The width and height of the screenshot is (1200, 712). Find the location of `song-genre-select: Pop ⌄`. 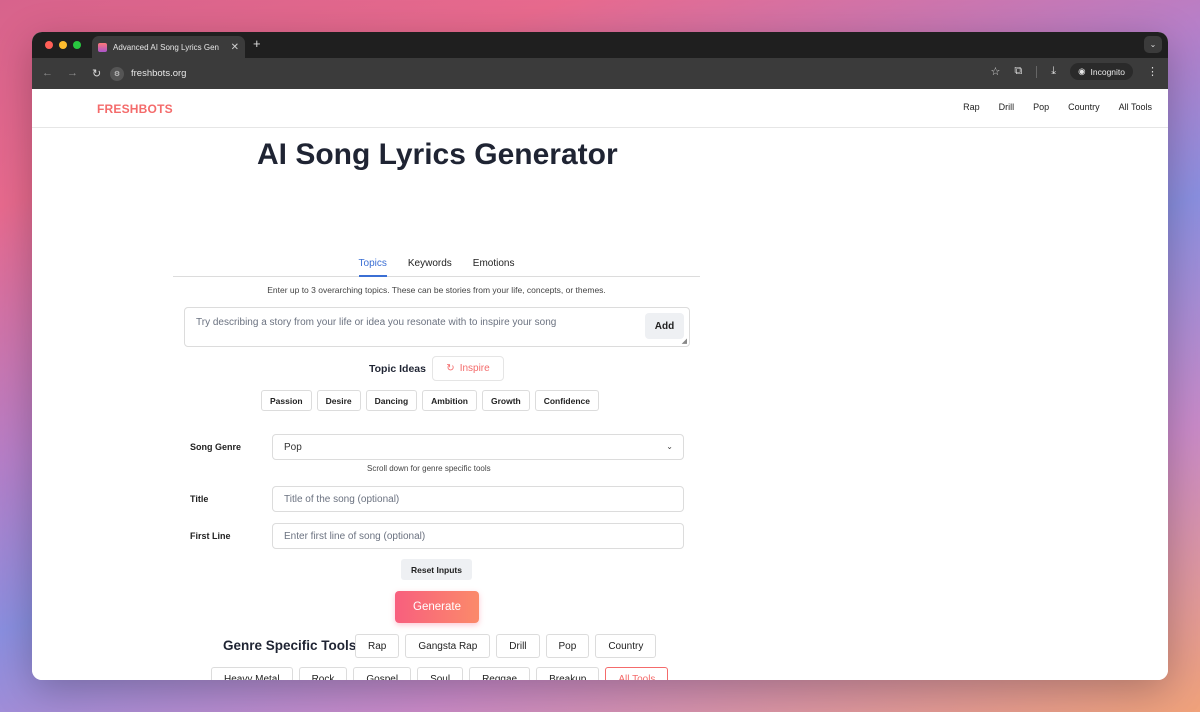

song-genre-select: Pop ⌄ is located at coordinates (478, 447).